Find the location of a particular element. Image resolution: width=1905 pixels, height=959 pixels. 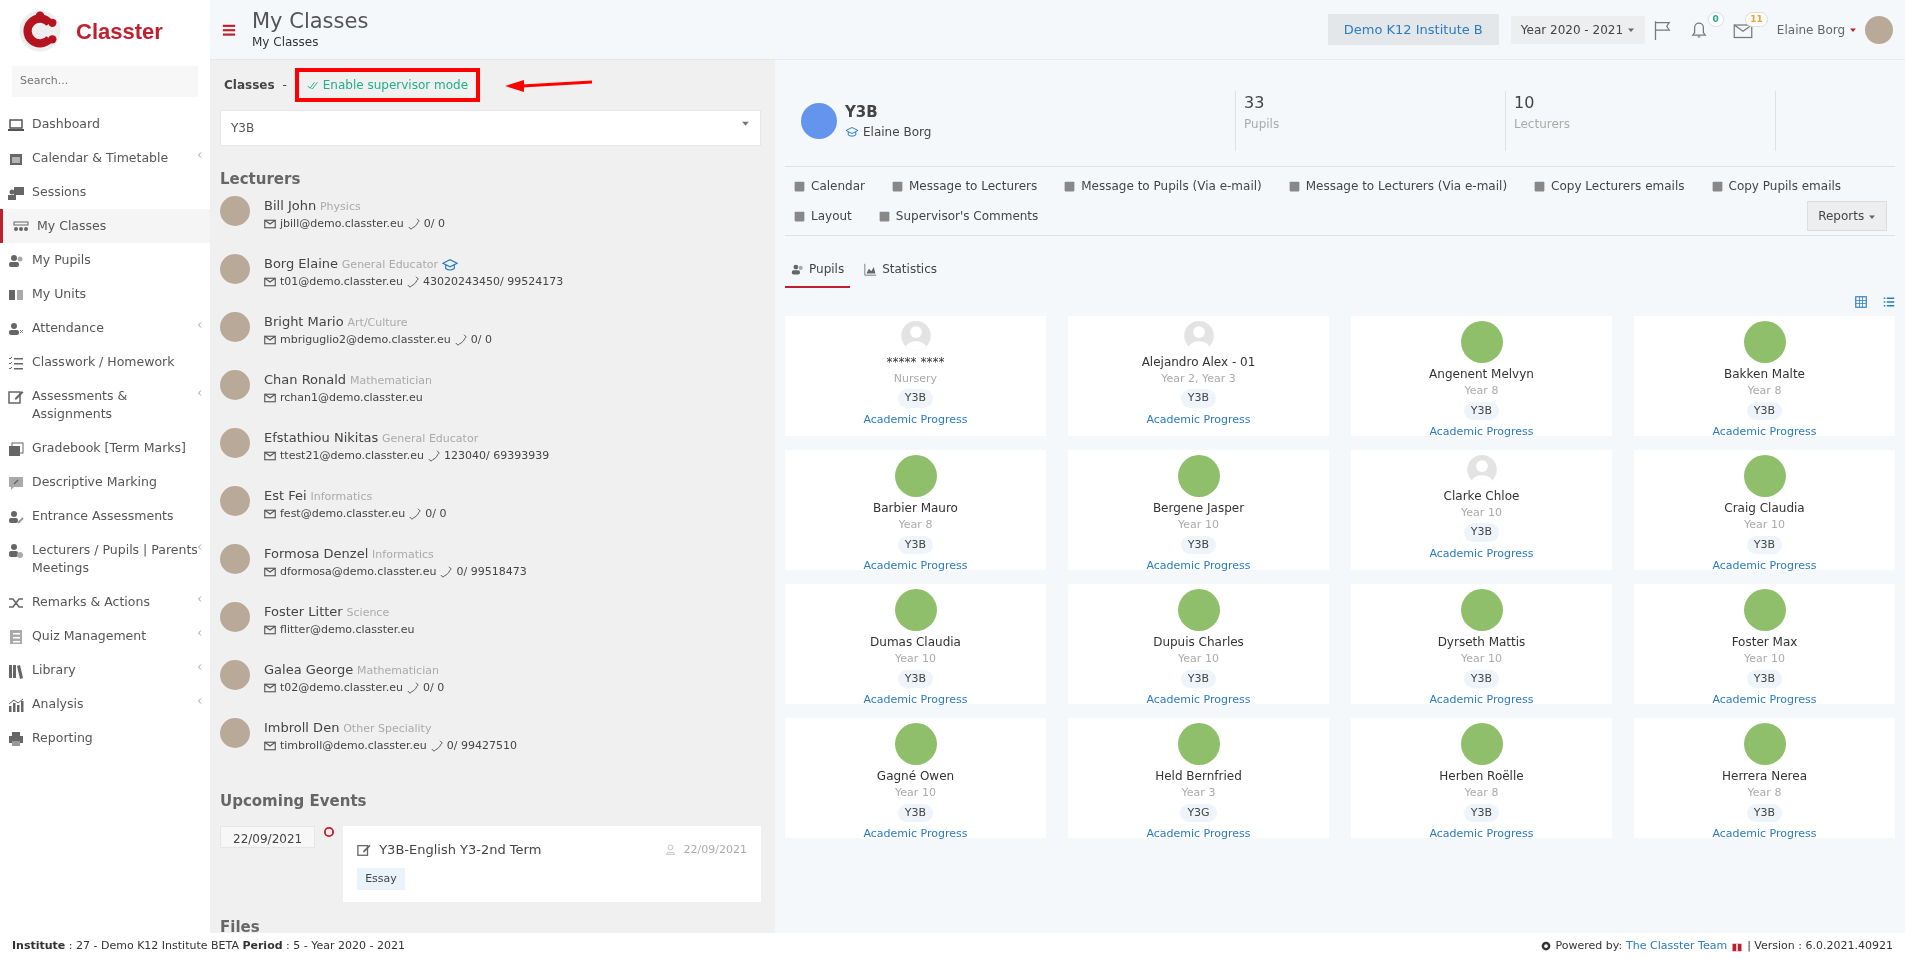

lecturer-specialty: Science is located at coordinates (368, 612).